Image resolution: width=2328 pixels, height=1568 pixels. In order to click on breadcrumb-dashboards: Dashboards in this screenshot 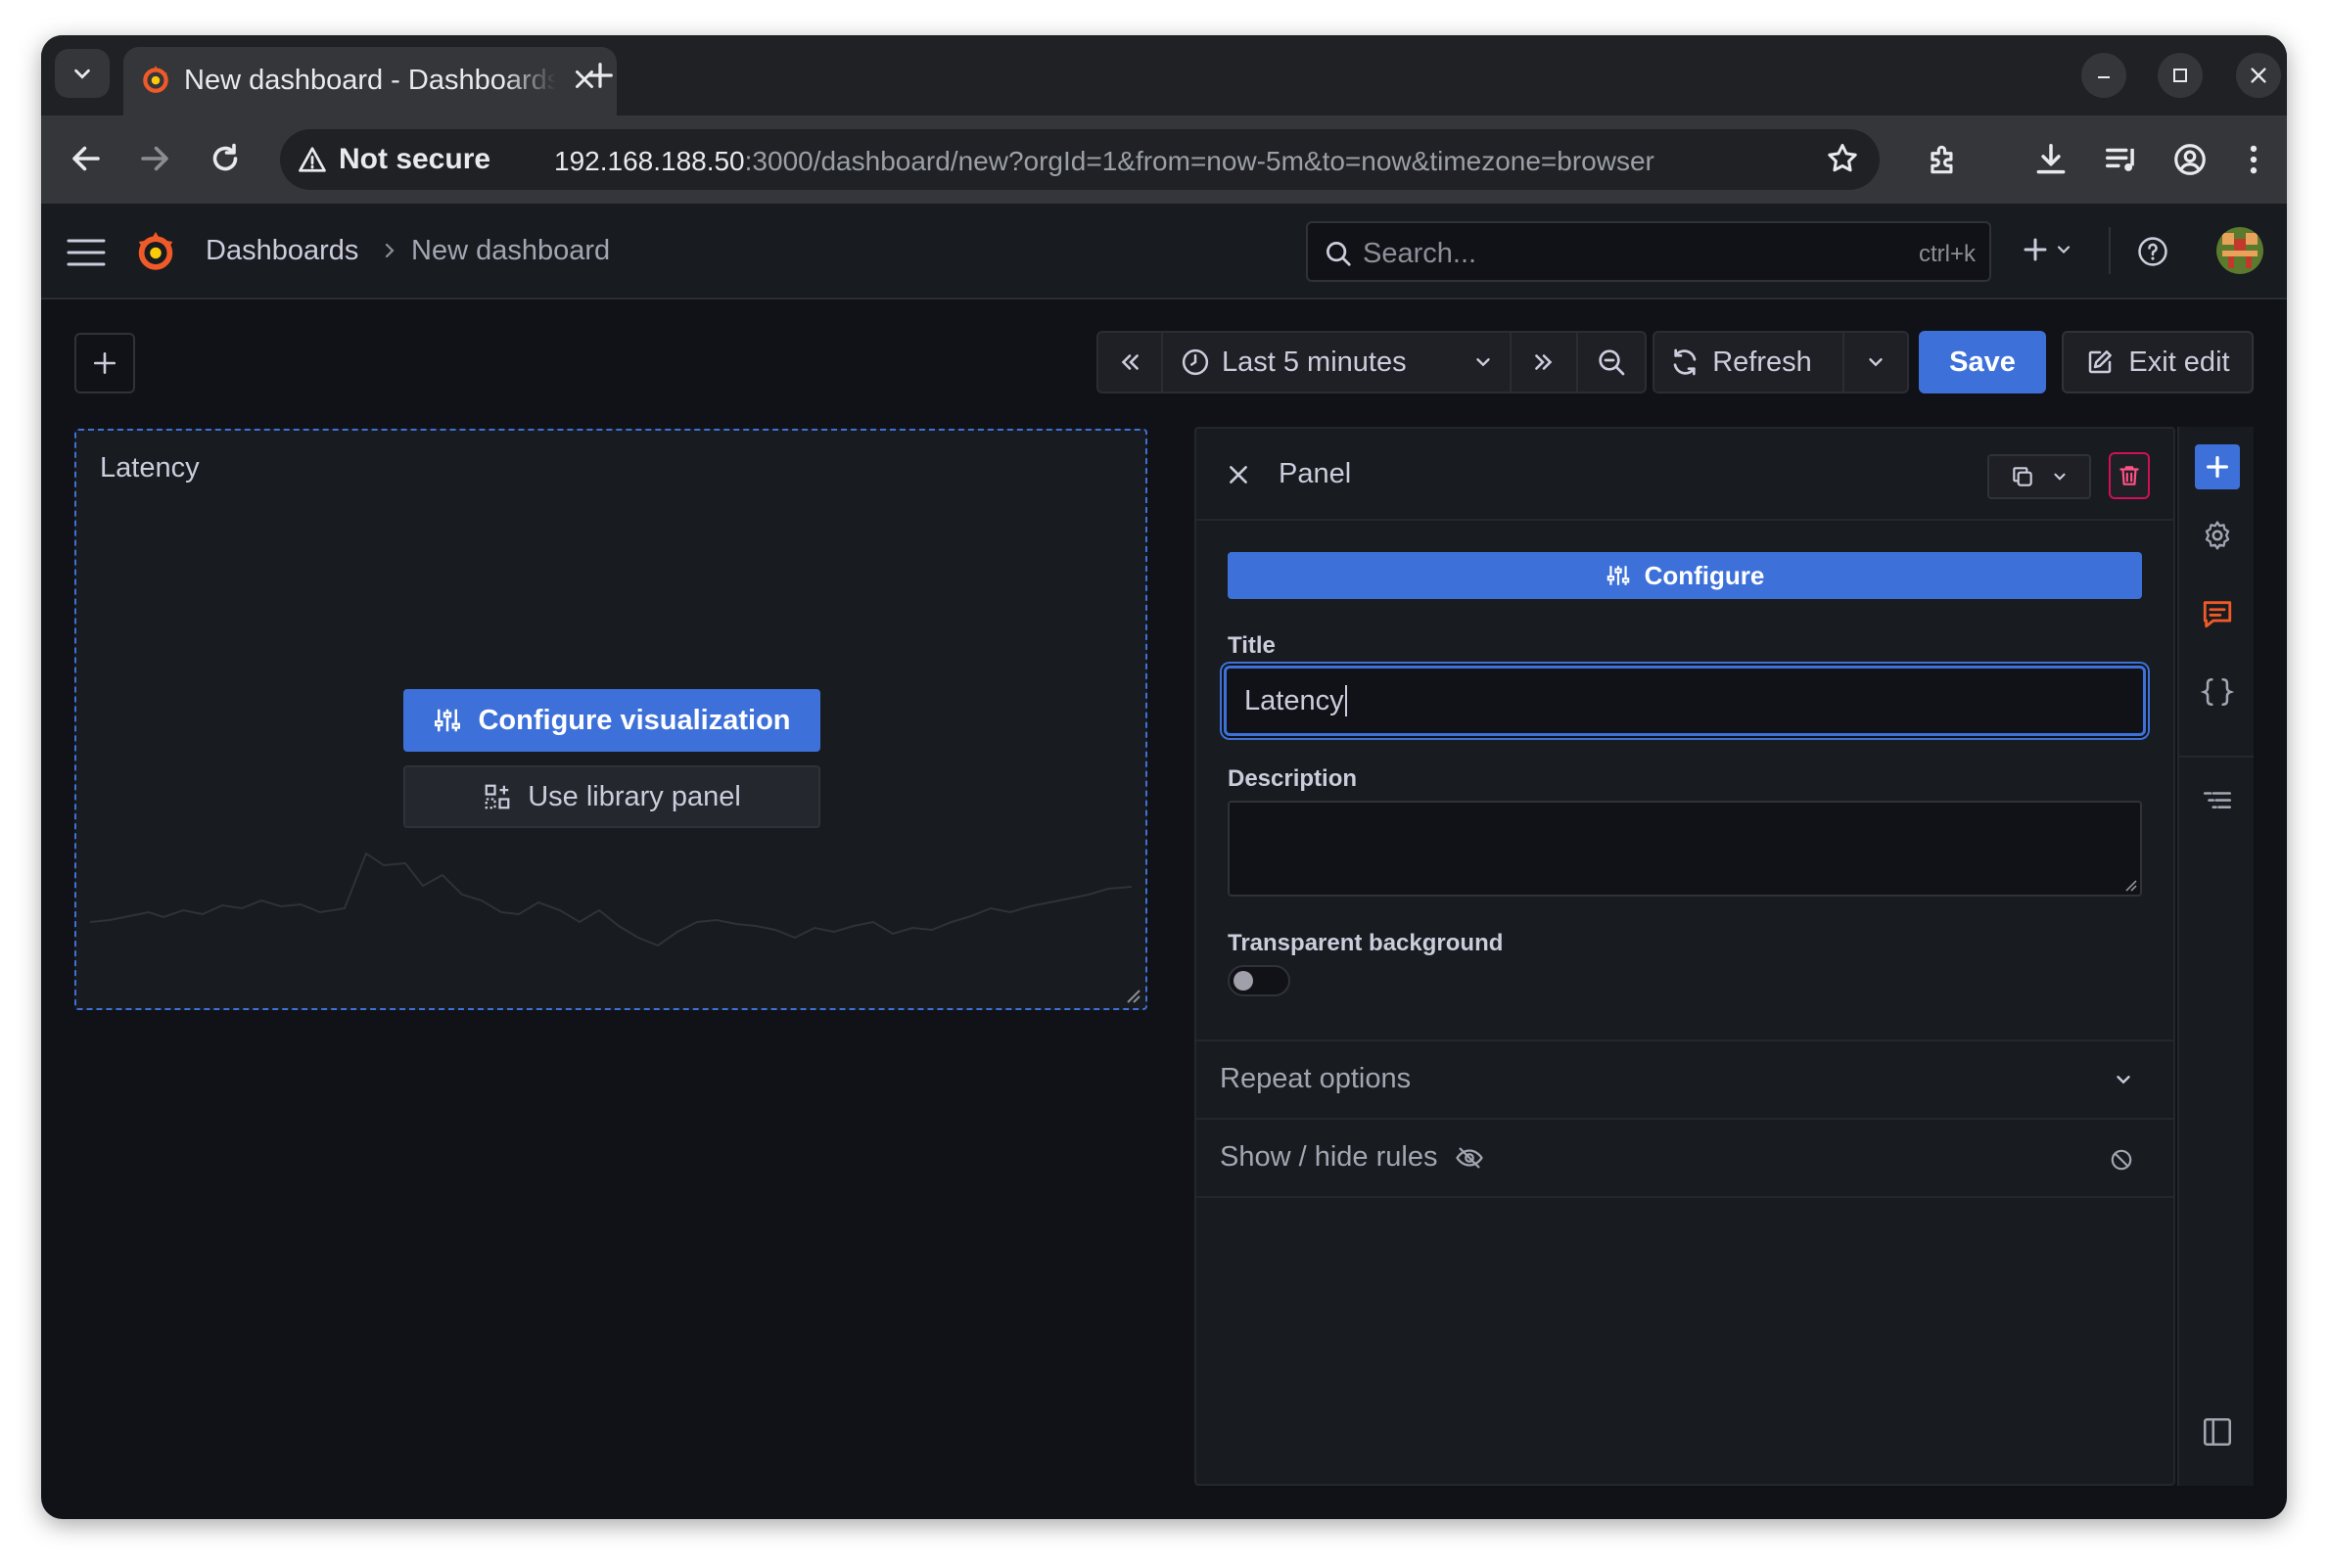, I will do `click(282, 251)`.